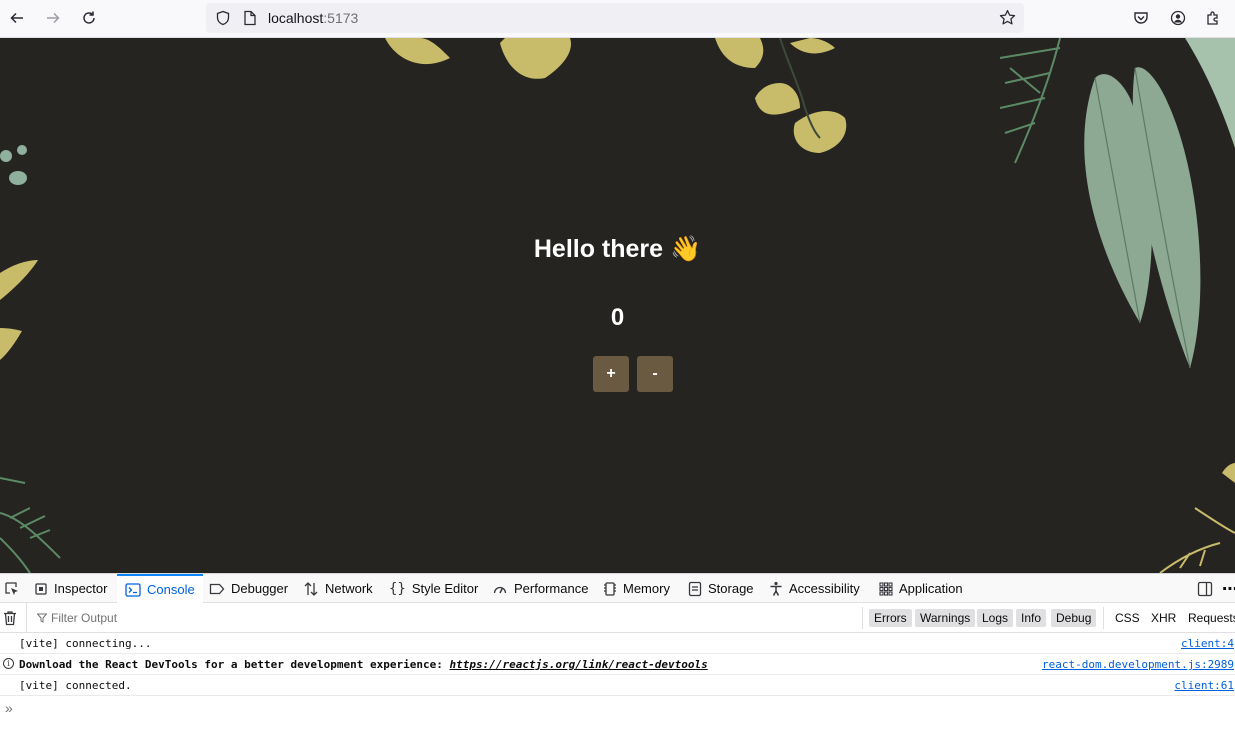 Image resolution: width=1235 pixels, height=733 pixels. I want to click on reload-button, so click(89, 18).